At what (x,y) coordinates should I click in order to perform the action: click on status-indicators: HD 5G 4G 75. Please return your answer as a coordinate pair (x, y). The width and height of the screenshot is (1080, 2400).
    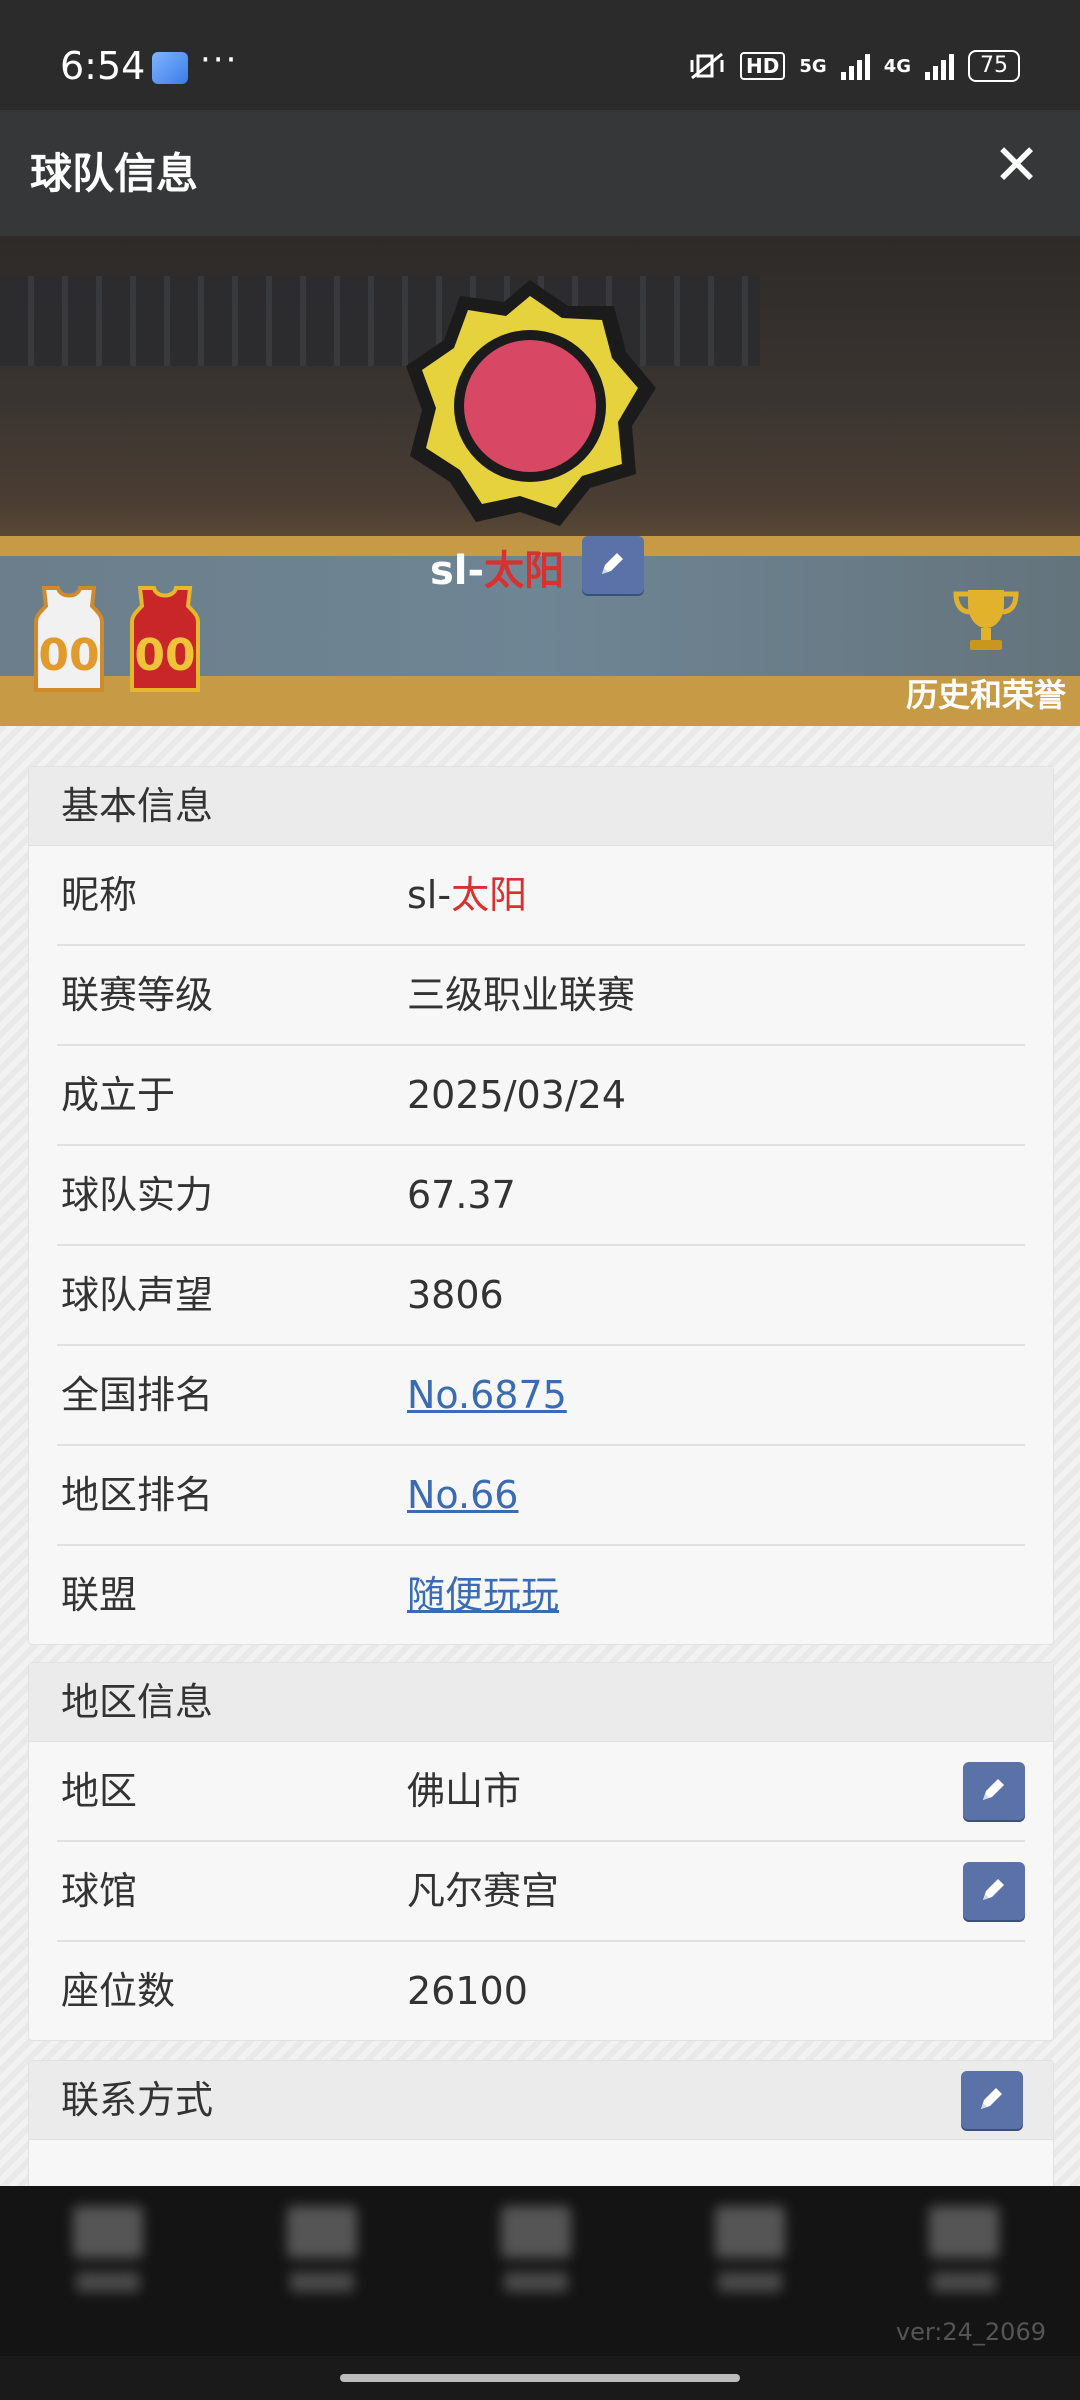
    Looking at the image, I should click on (854, 66).